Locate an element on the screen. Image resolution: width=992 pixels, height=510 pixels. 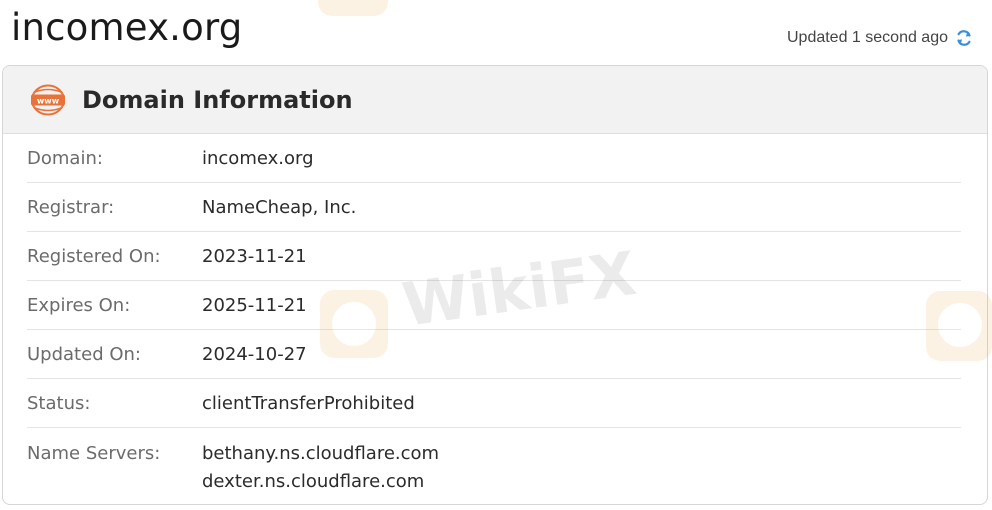
panel-header: www Domain Information is located at coordinates (495, 100).